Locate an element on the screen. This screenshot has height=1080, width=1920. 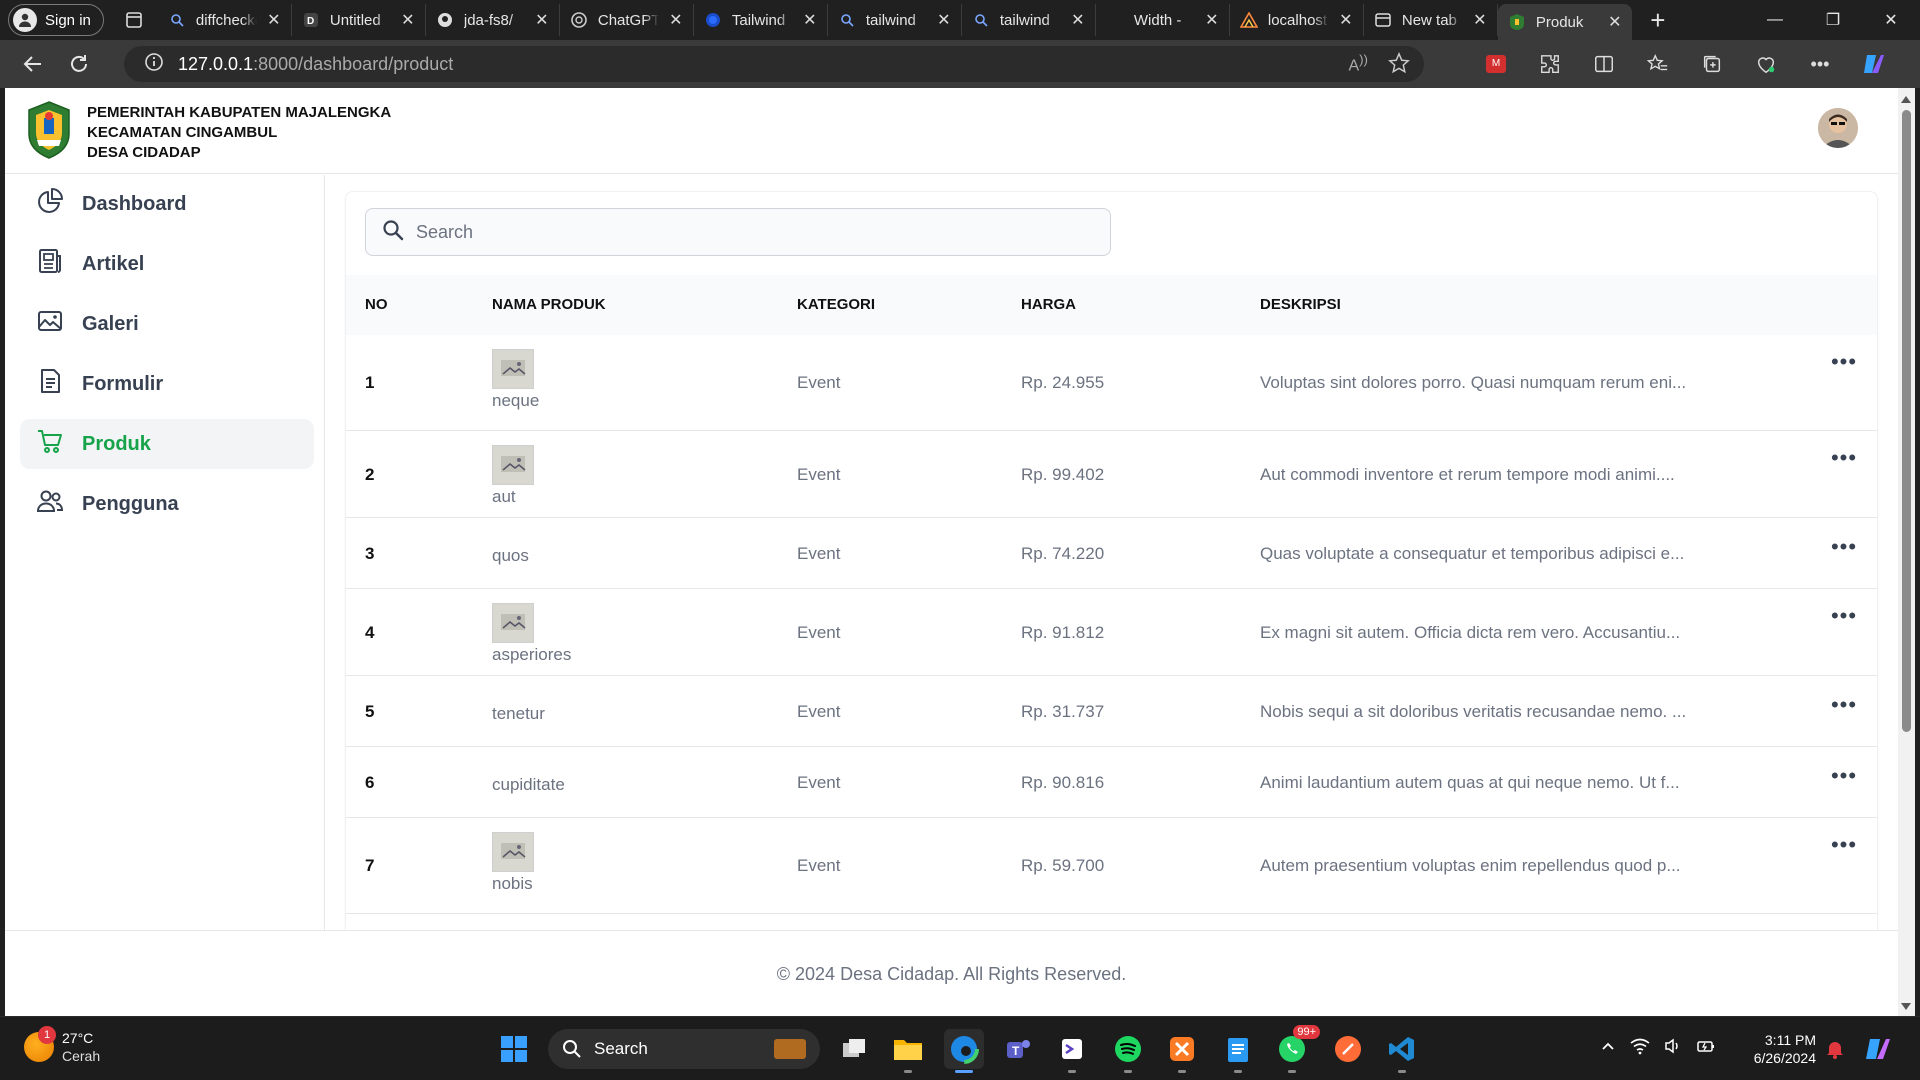
new-tab-button: + is located at coordinates (1658, 20).